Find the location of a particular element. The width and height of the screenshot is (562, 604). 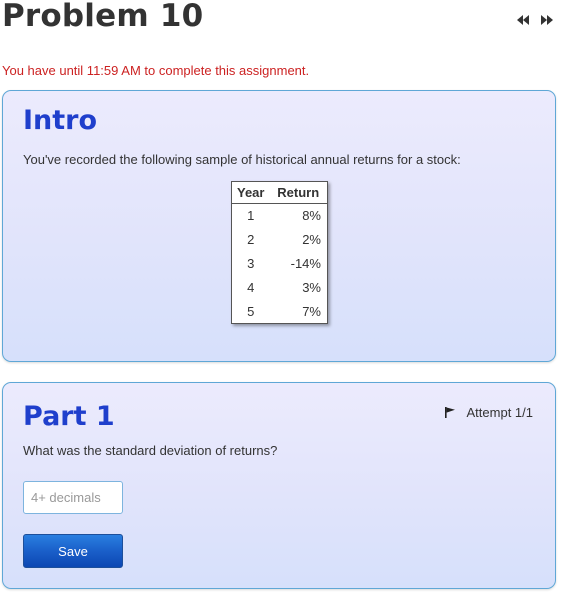

rewind-icon is located at coordinates (523, 21).